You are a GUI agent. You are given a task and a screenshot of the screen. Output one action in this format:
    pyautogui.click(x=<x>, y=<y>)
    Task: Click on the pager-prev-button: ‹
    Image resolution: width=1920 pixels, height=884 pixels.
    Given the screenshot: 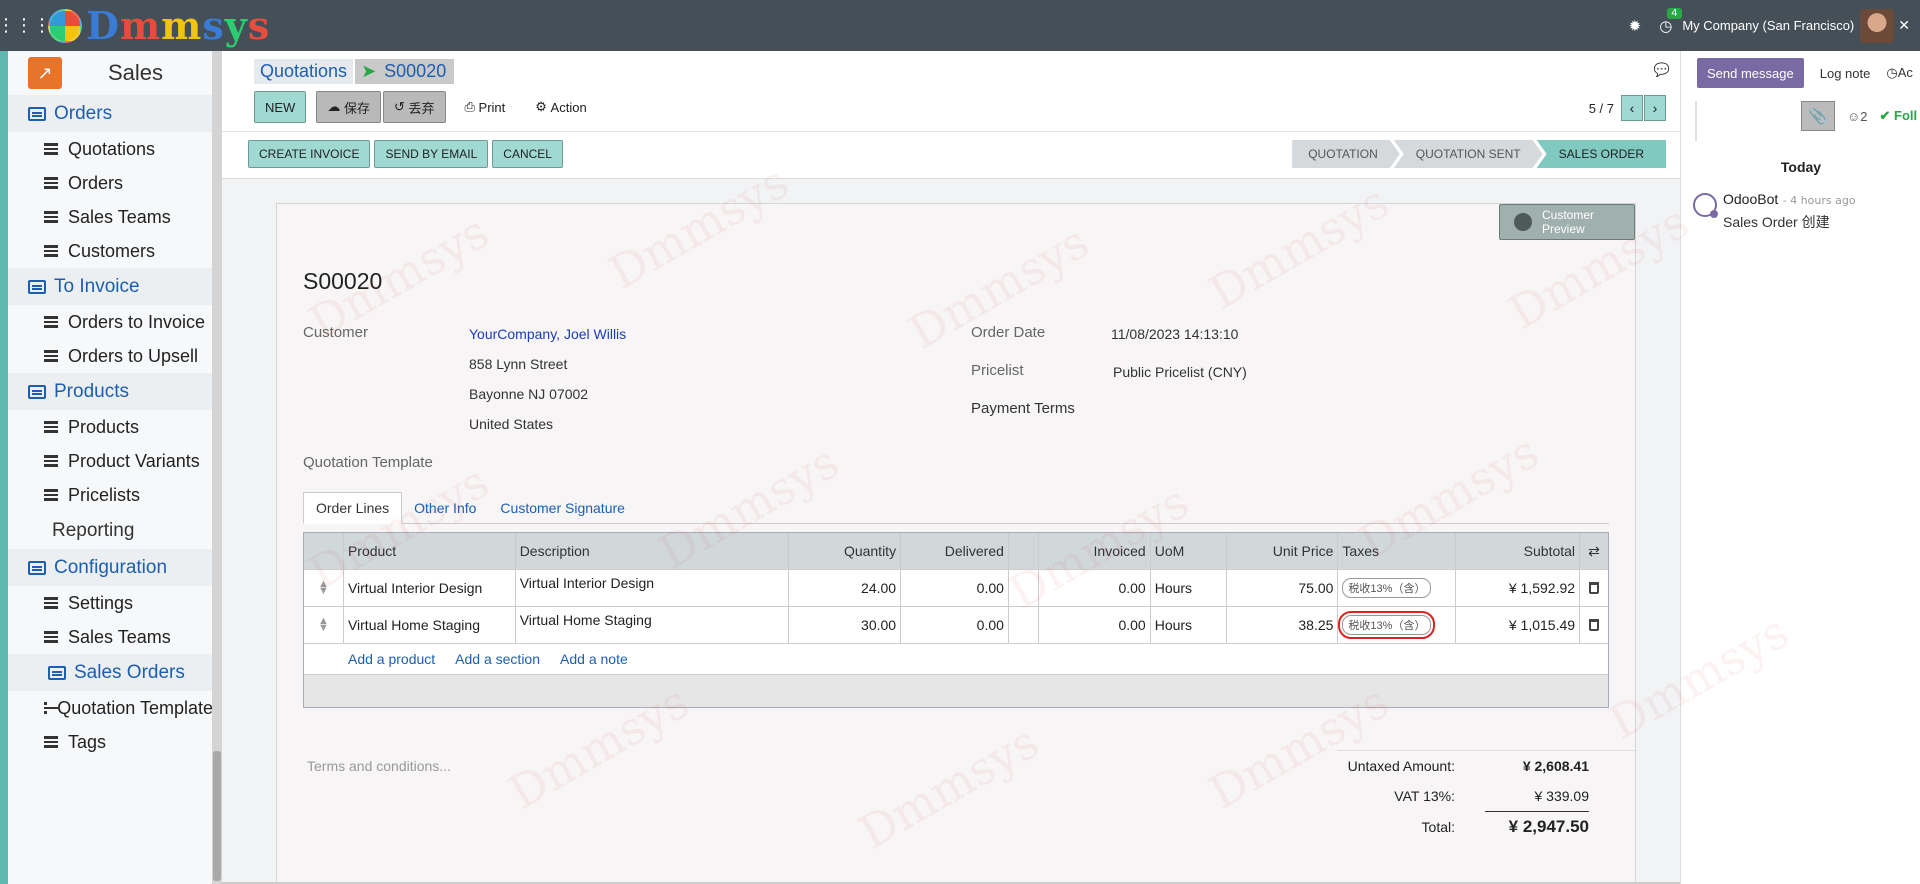 What is the action you would take?
    pyautogui.click(x=1632, y=108)
    